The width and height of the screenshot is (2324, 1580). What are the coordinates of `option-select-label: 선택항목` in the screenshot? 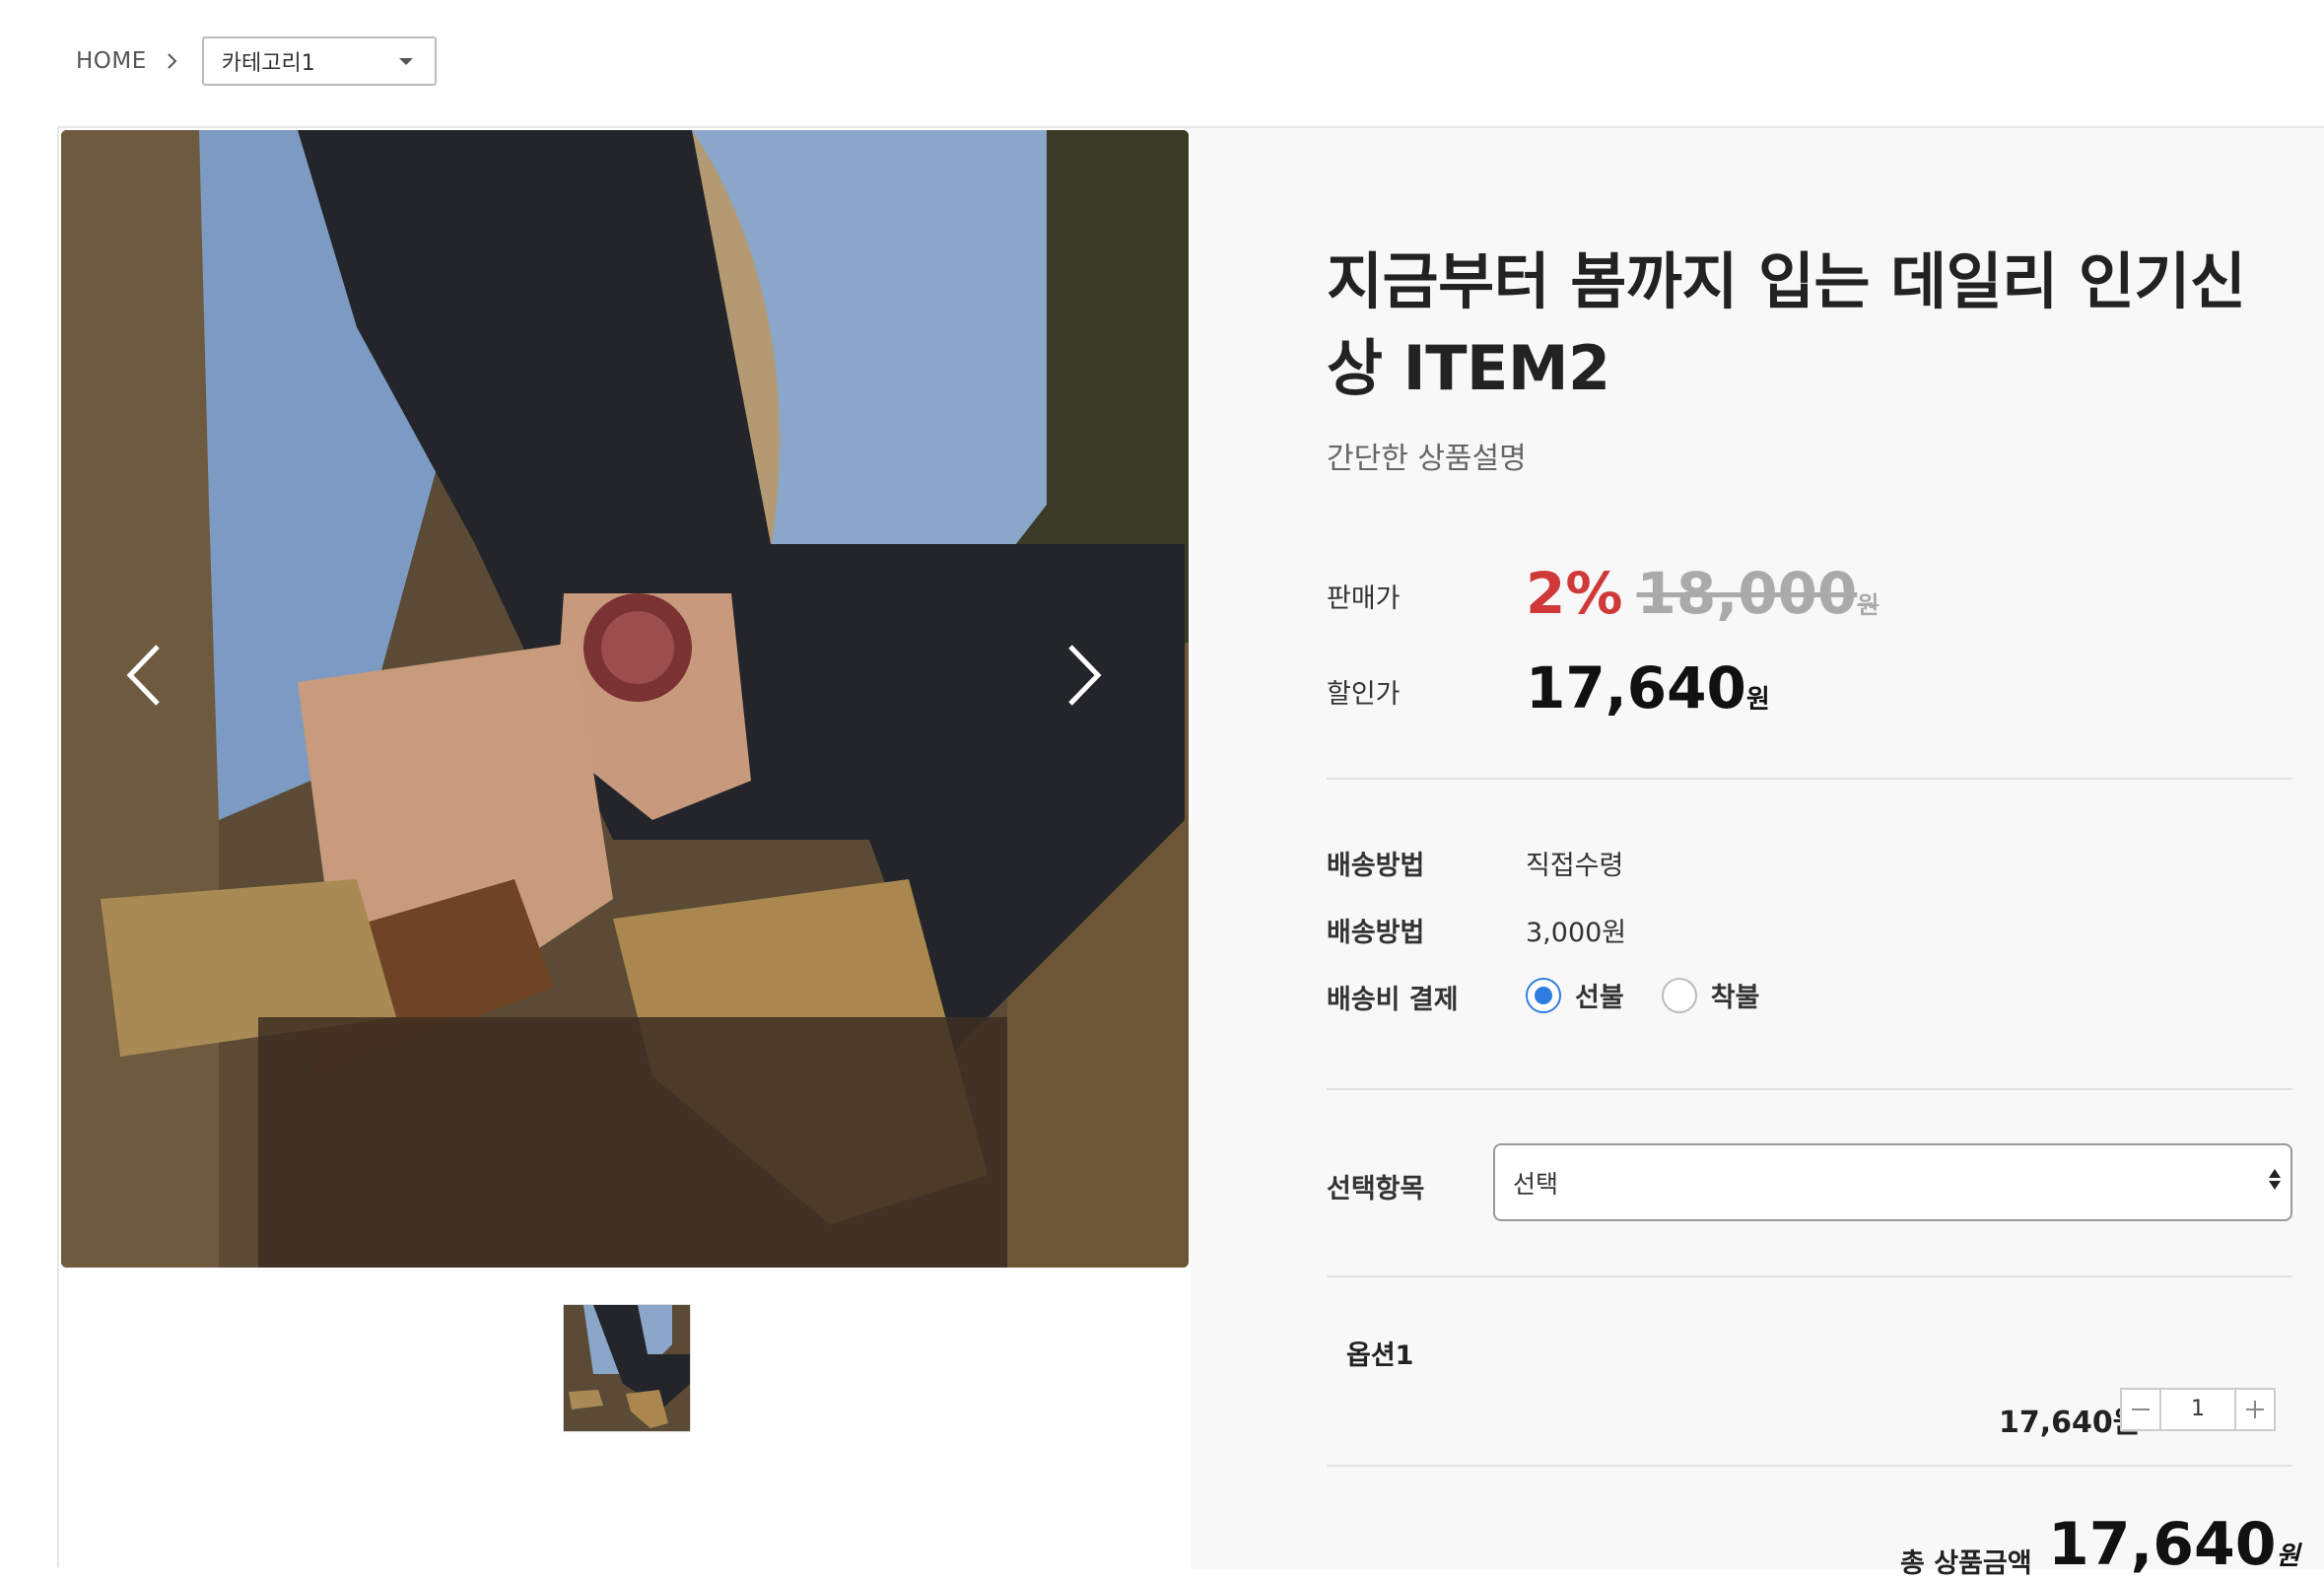 It's located at (1376, 1189).